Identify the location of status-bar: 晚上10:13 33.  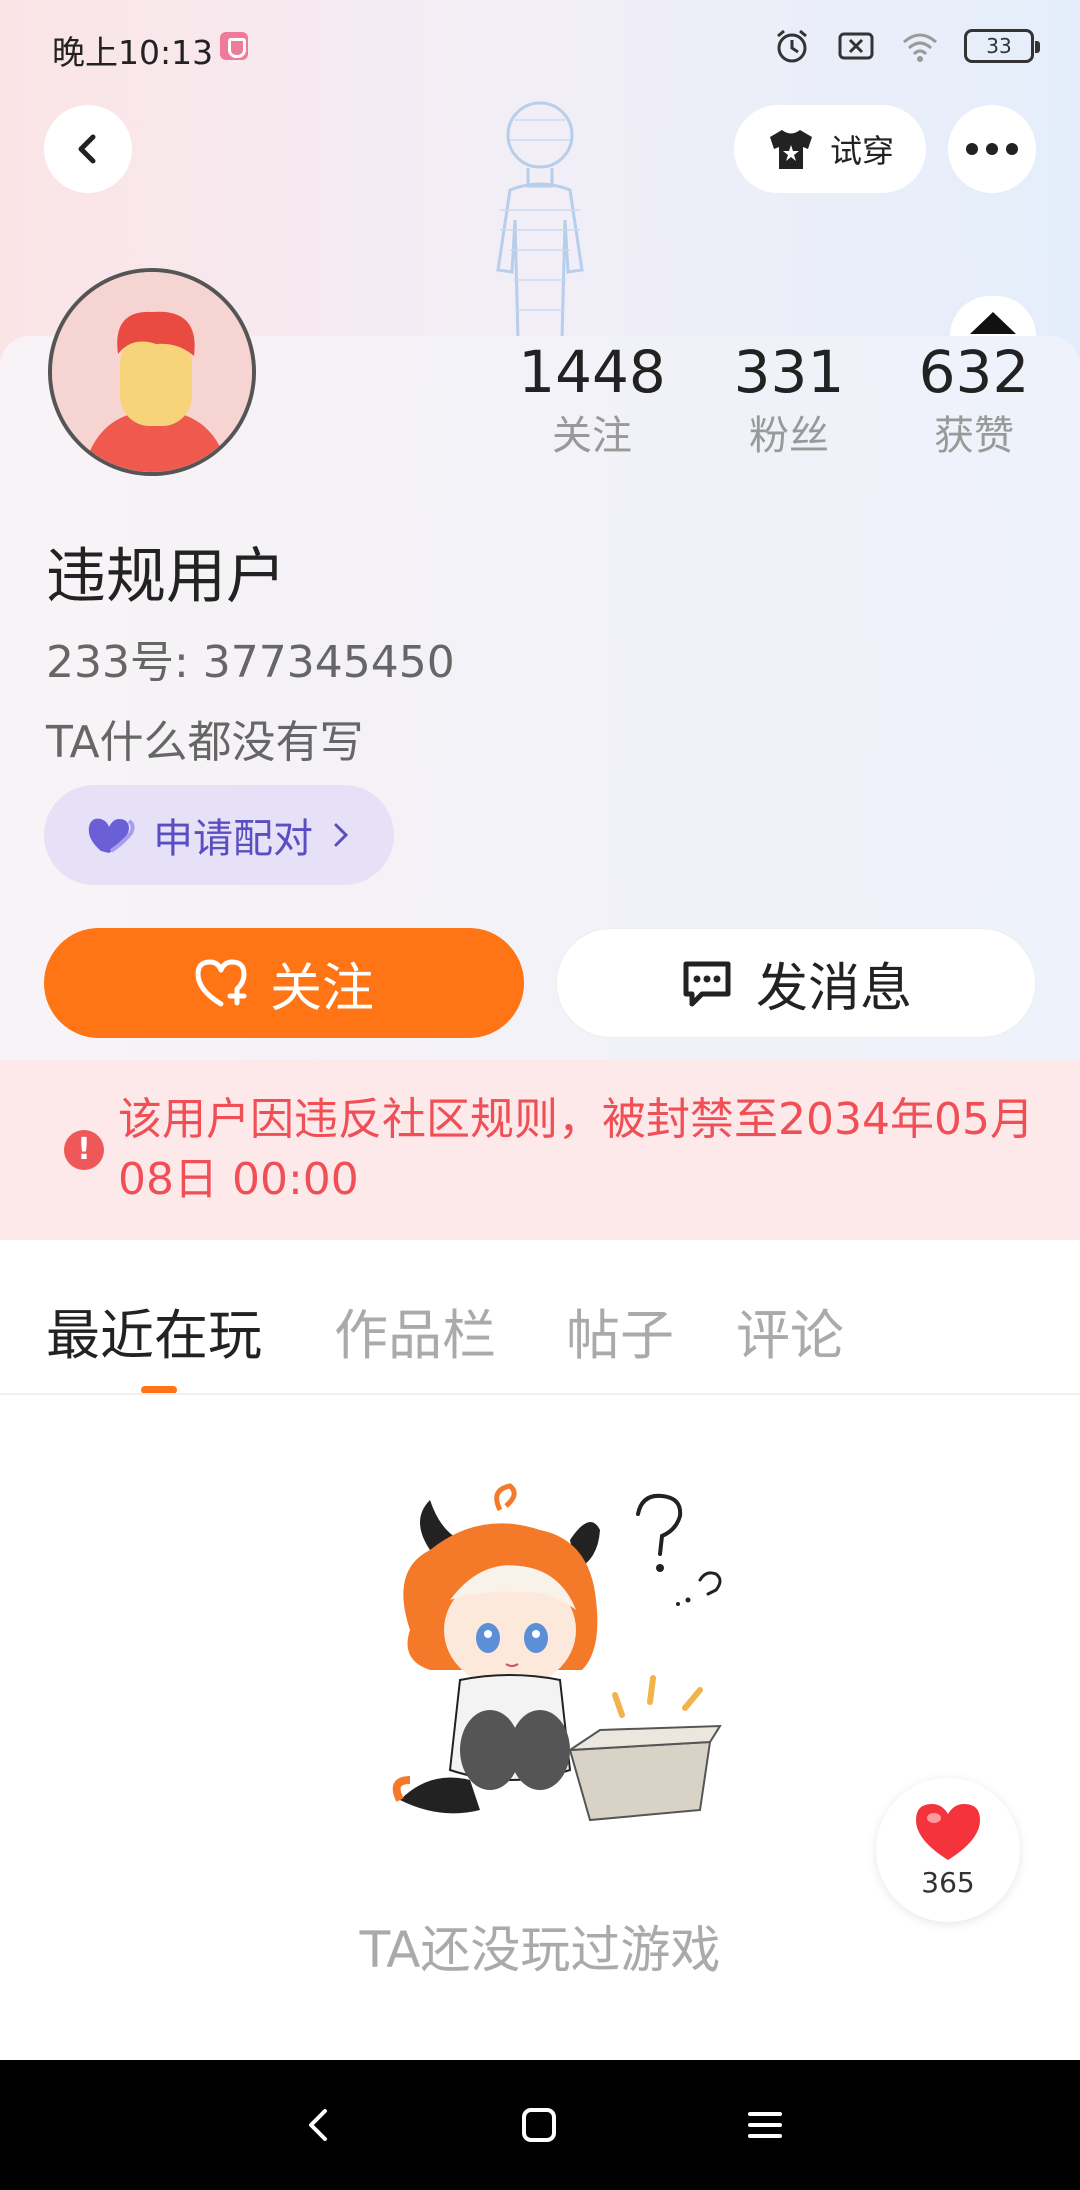
(540, 48).